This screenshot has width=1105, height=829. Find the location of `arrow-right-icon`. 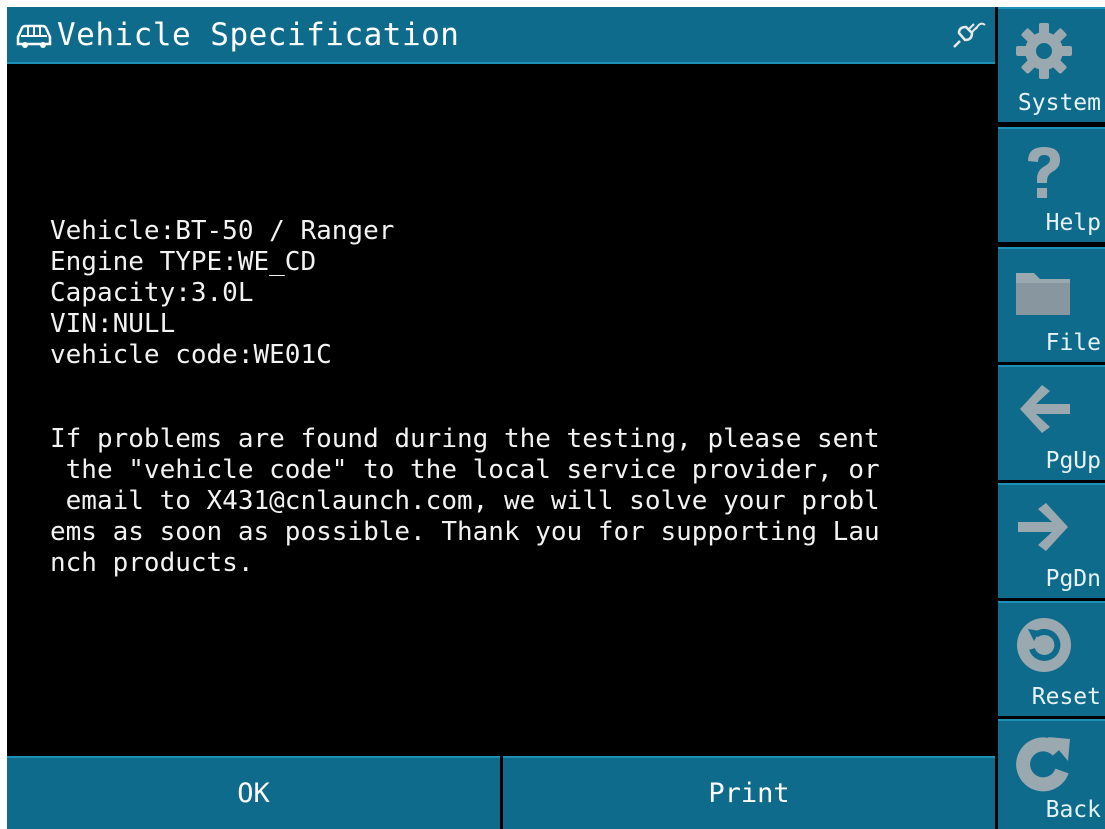

arrow-right-icon is located at coordinates (1043, 527).